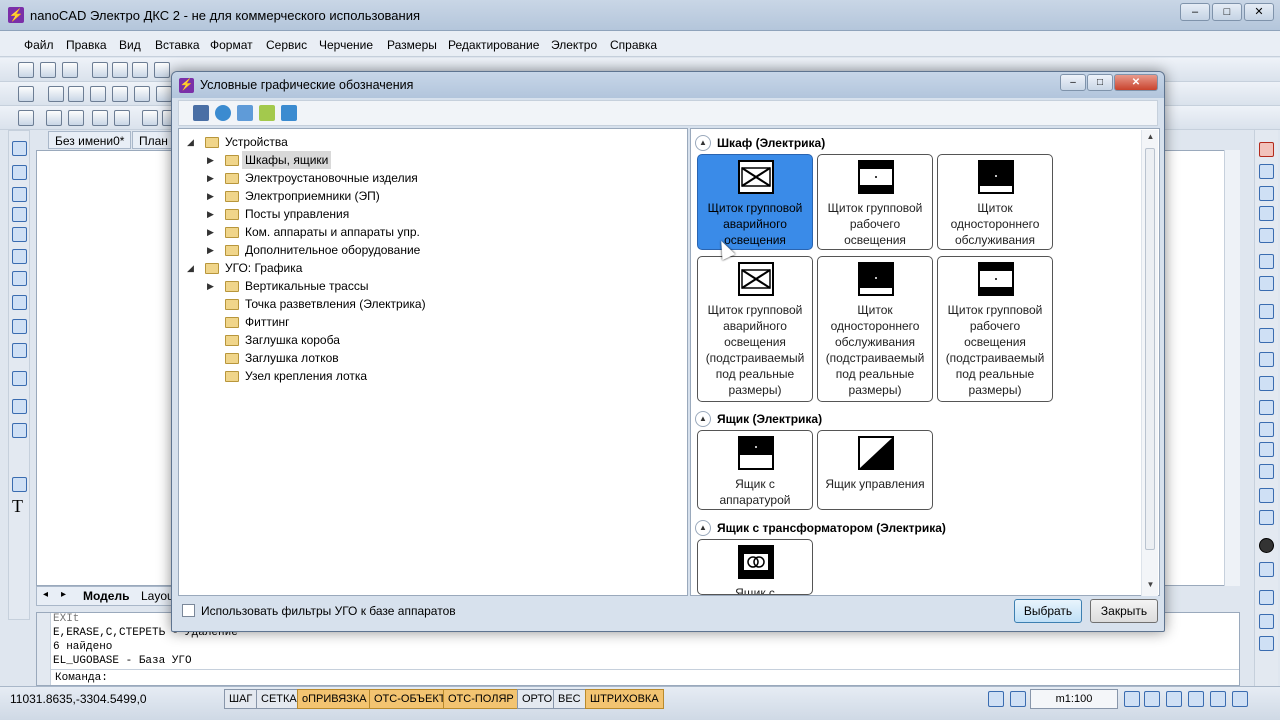 The height and width of the screenshot is (720, 1280). I want to click on preview-icon, so click(120, 70).